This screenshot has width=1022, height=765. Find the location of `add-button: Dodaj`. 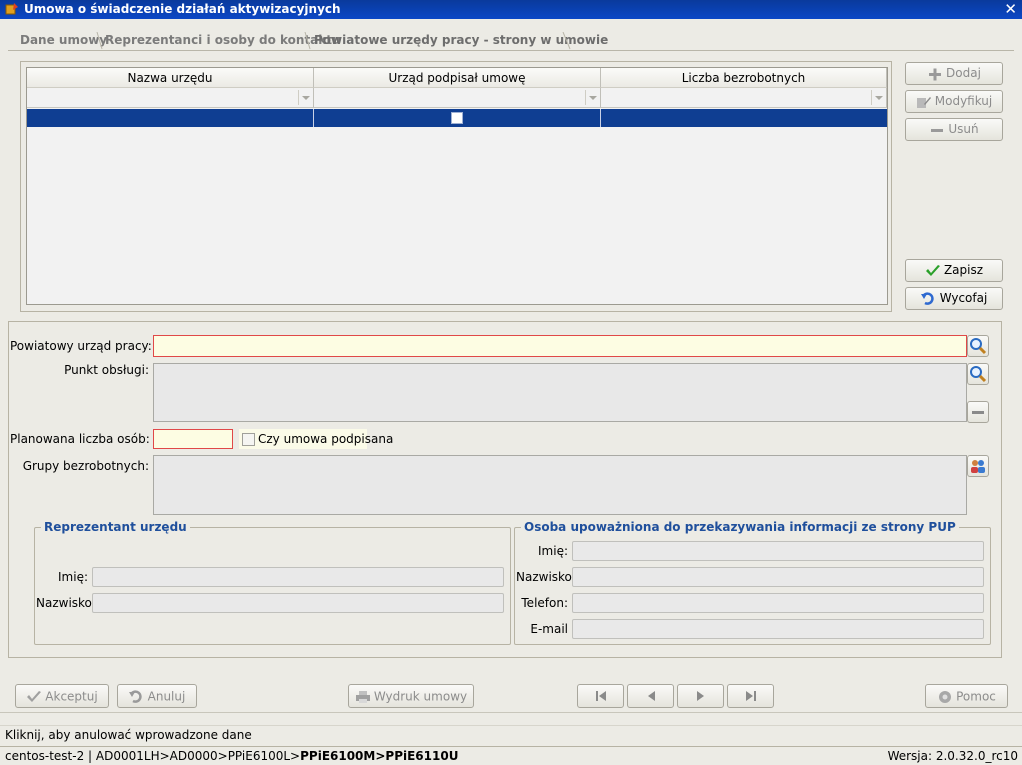

add-button: Dodaj is located at coordinates (954, 73).